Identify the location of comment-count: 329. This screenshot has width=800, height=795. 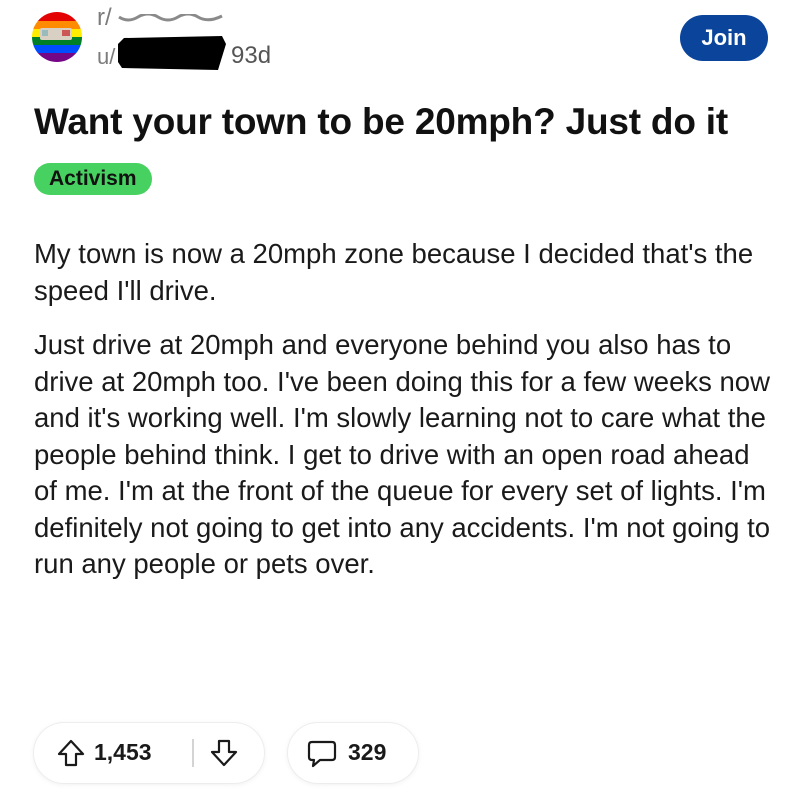
(367, 752).